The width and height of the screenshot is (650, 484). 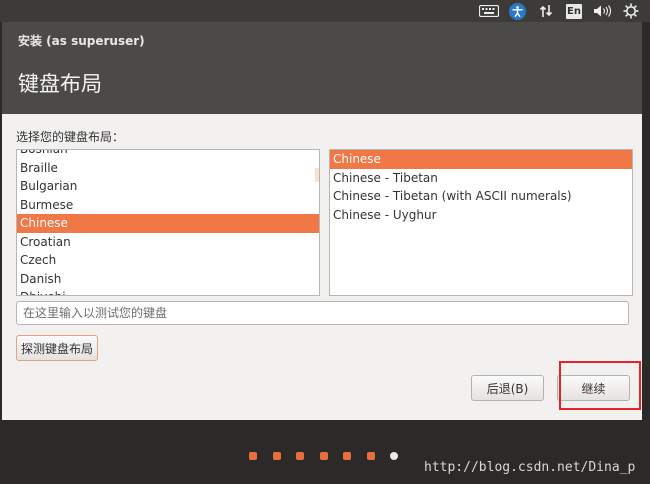 I want to click on network-icon, so click(x=546, y=11).